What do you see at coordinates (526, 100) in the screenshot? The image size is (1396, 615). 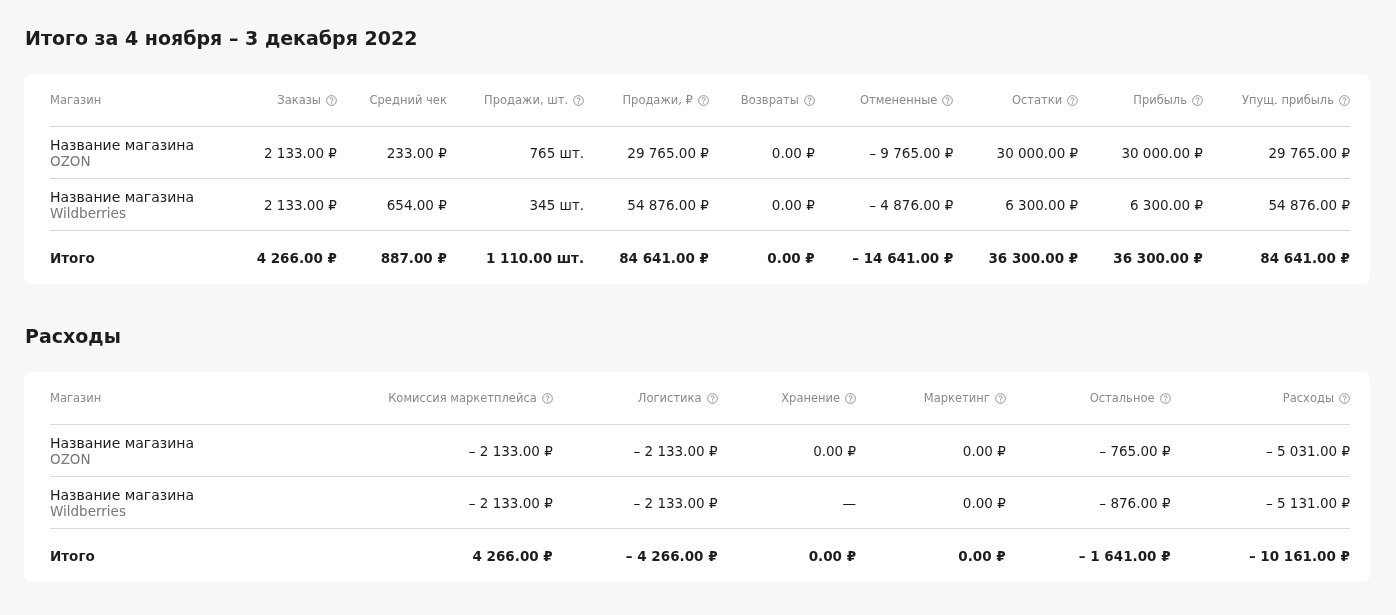 I see `column-header: Продажи, шт.` at bounding box center [526, 100].